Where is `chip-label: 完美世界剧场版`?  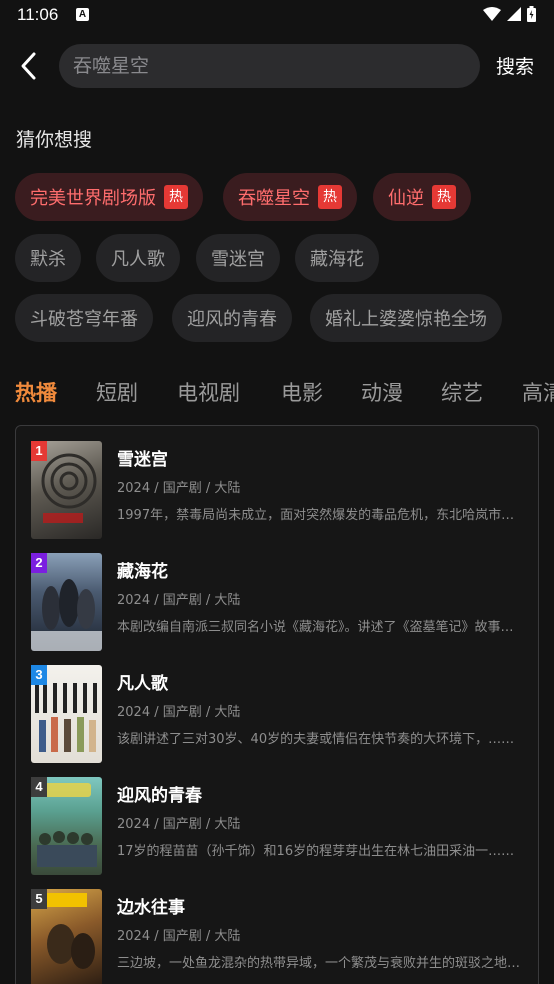
chip-label: 完美世界剧场版 is located at coordinates (93, 198).